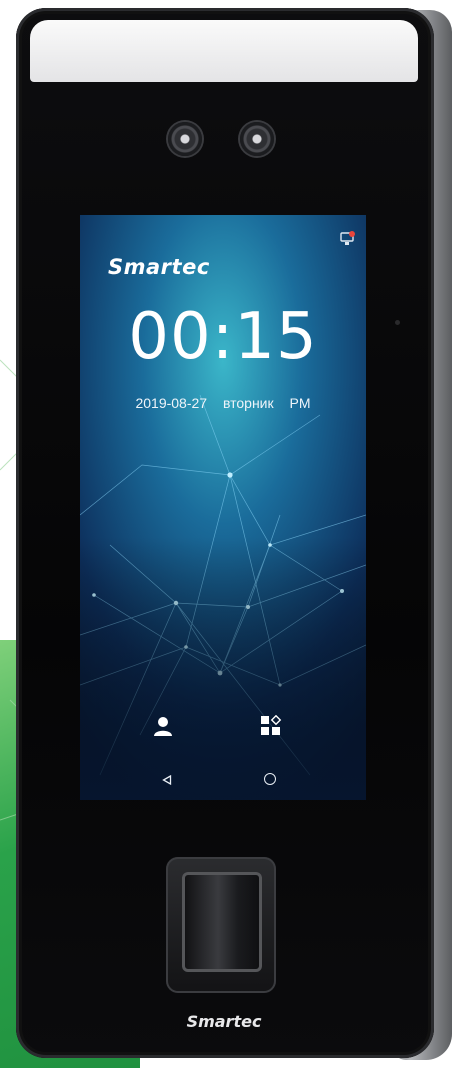 The width and height of the screenshot is (462, 1068). What do you see at coordinates (222, 922) in the screenshot?
I see `fingerprint-sensor` at bounding box center [222, 922].